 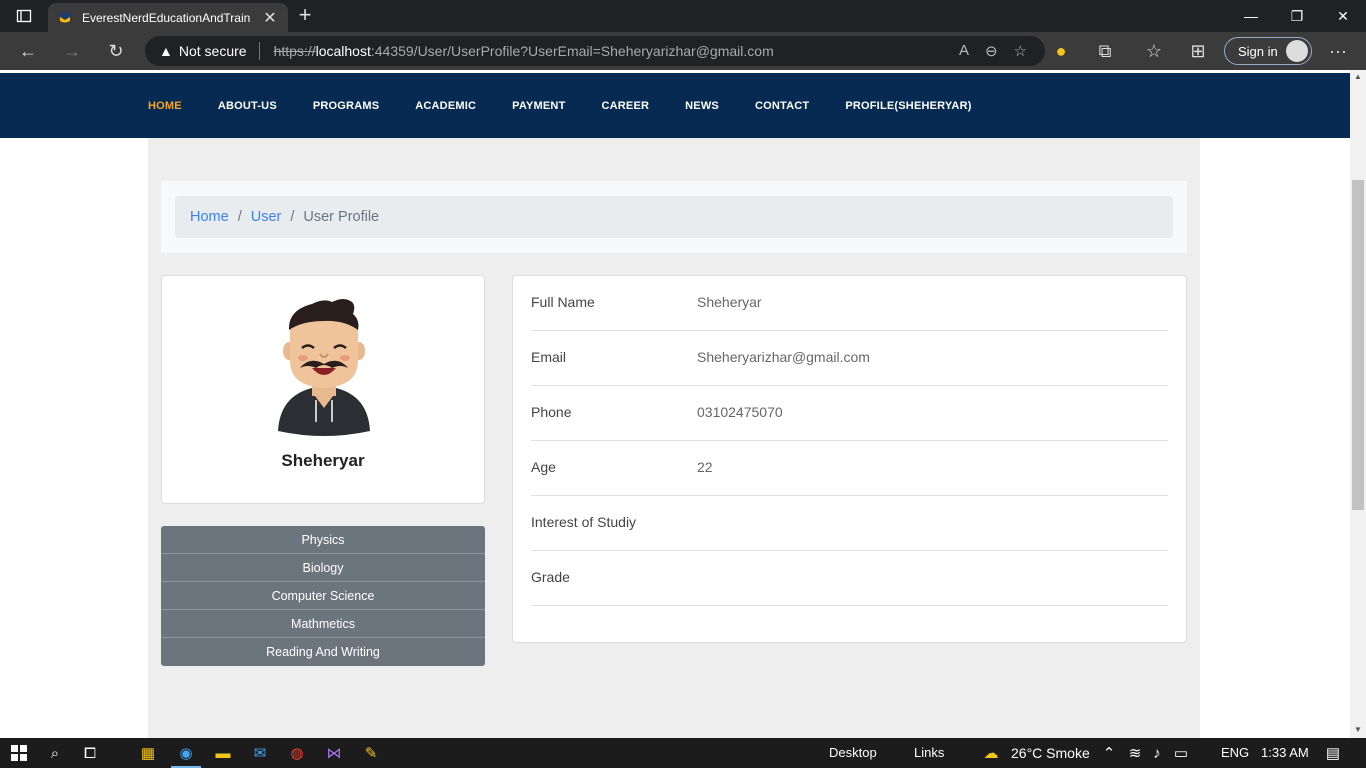 I want to click on forward-icon: →, so click(x=72, y=51).